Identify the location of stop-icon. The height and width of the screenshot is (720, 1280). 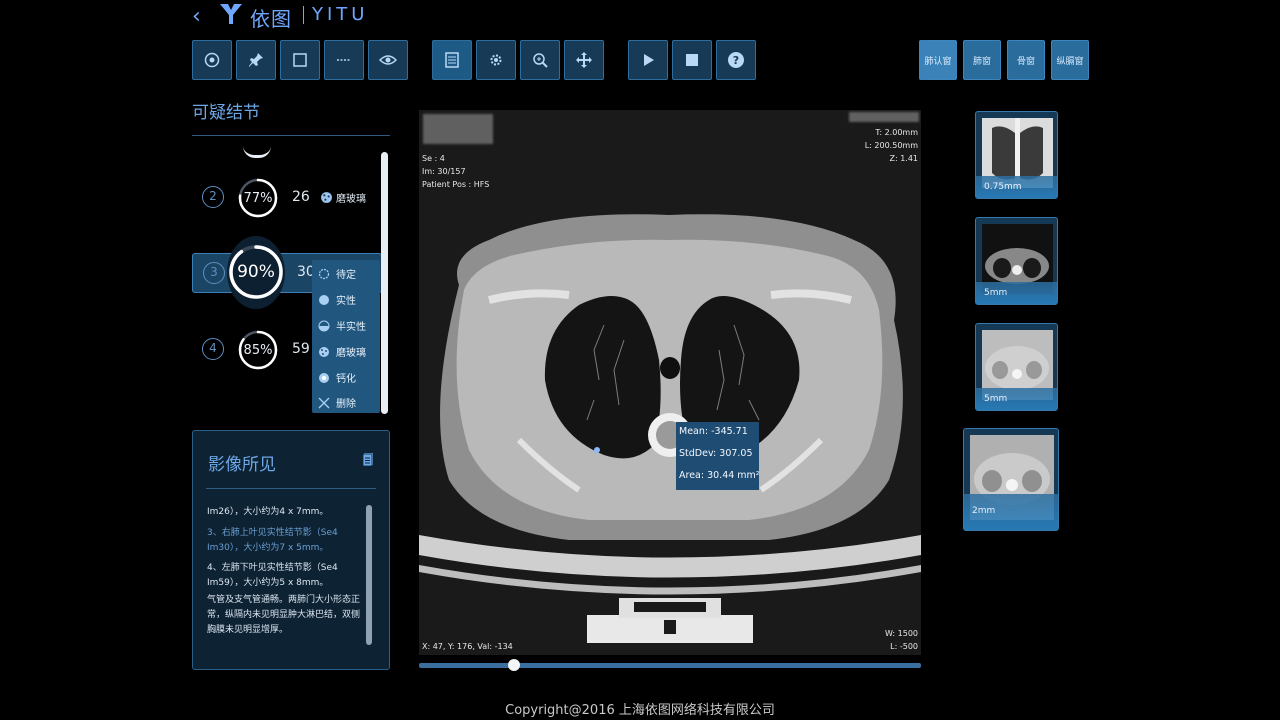
(692, 60).